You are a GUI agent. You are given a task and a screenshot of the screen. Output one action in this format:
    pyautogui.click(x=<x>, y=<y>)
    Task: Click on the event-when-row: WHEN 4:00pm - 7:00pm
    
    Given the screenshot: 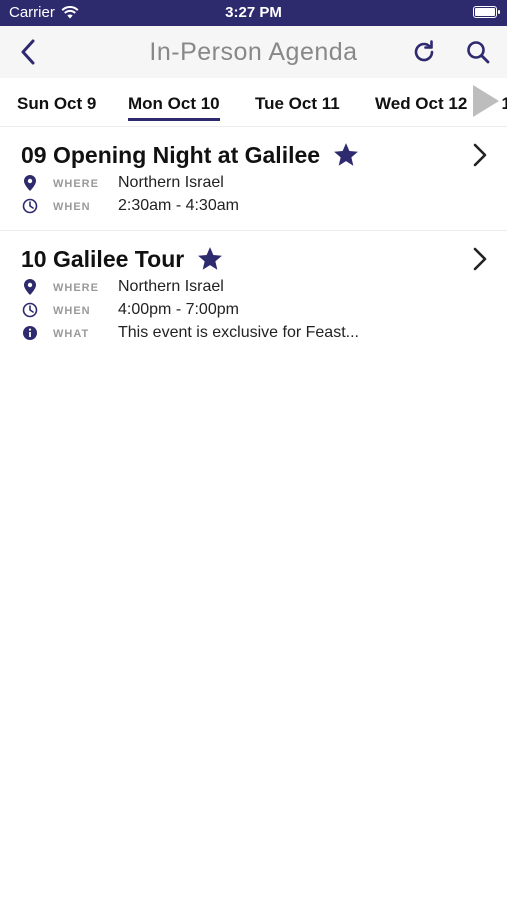 What is the action you would take?
    pyautogui.click(x=130, y=310)
    